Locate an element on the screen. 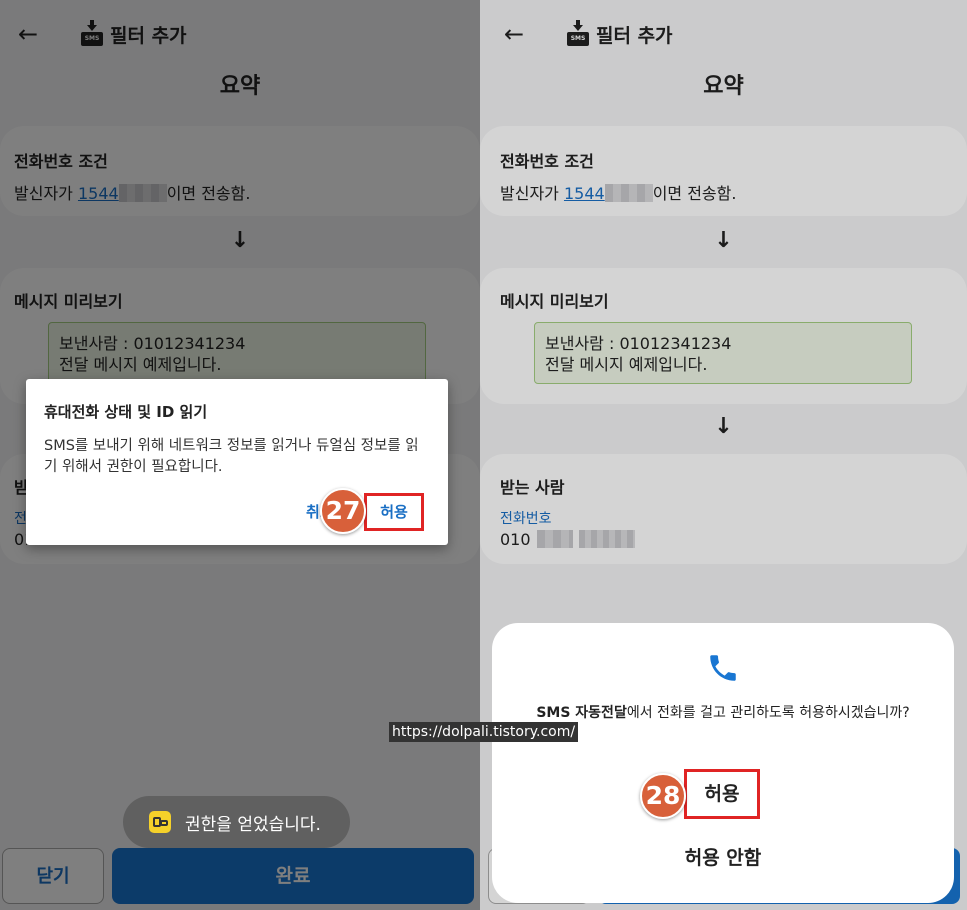 The width and height of the screenshot is (967, 910). call-deny-button: 허용 안함 is located at coordinates (723, 856).